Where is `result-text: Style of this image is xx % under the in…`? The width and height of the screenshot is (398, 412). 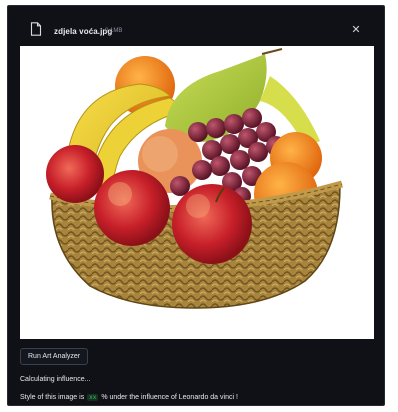
result-text: Style of this image is xx % under the in… is located at coordinates (129, 397).